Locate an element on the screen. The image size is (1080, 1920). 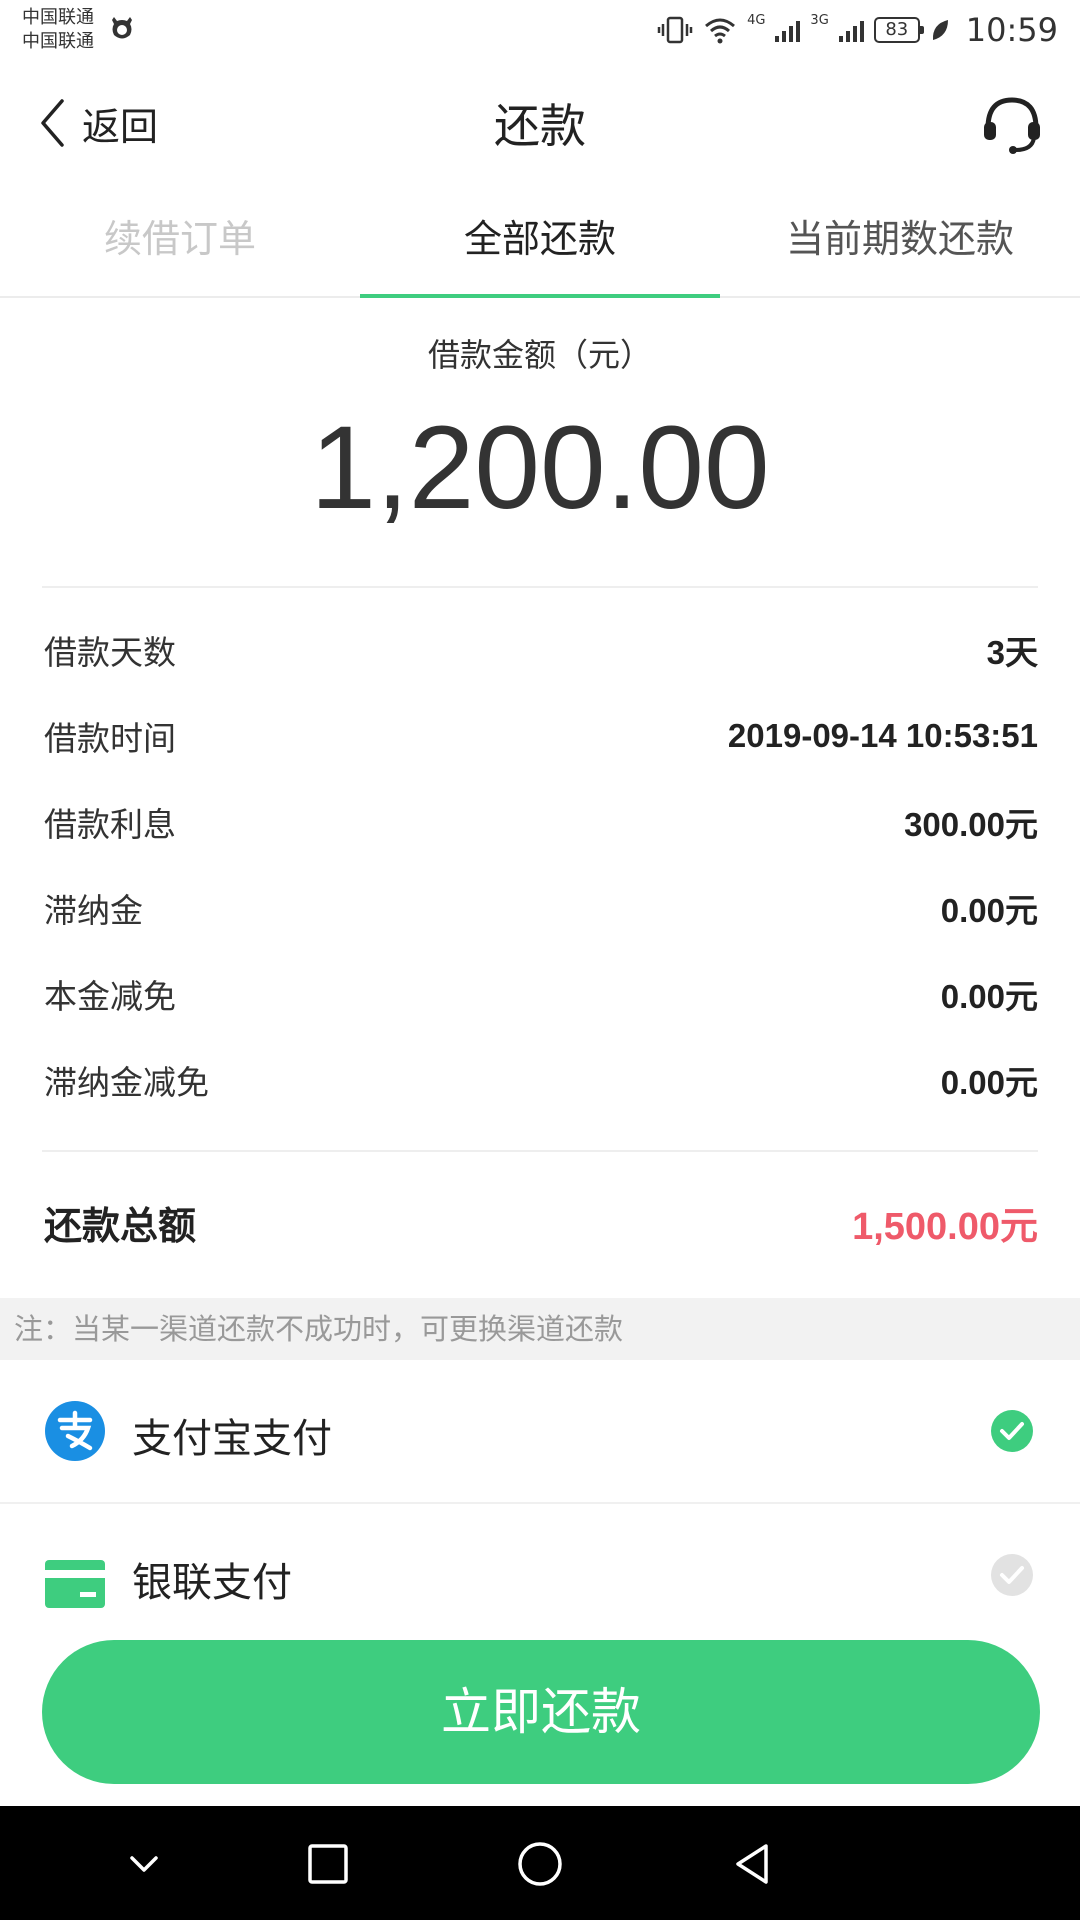
clock: 10:59 is located at coordinates (1011, 30).